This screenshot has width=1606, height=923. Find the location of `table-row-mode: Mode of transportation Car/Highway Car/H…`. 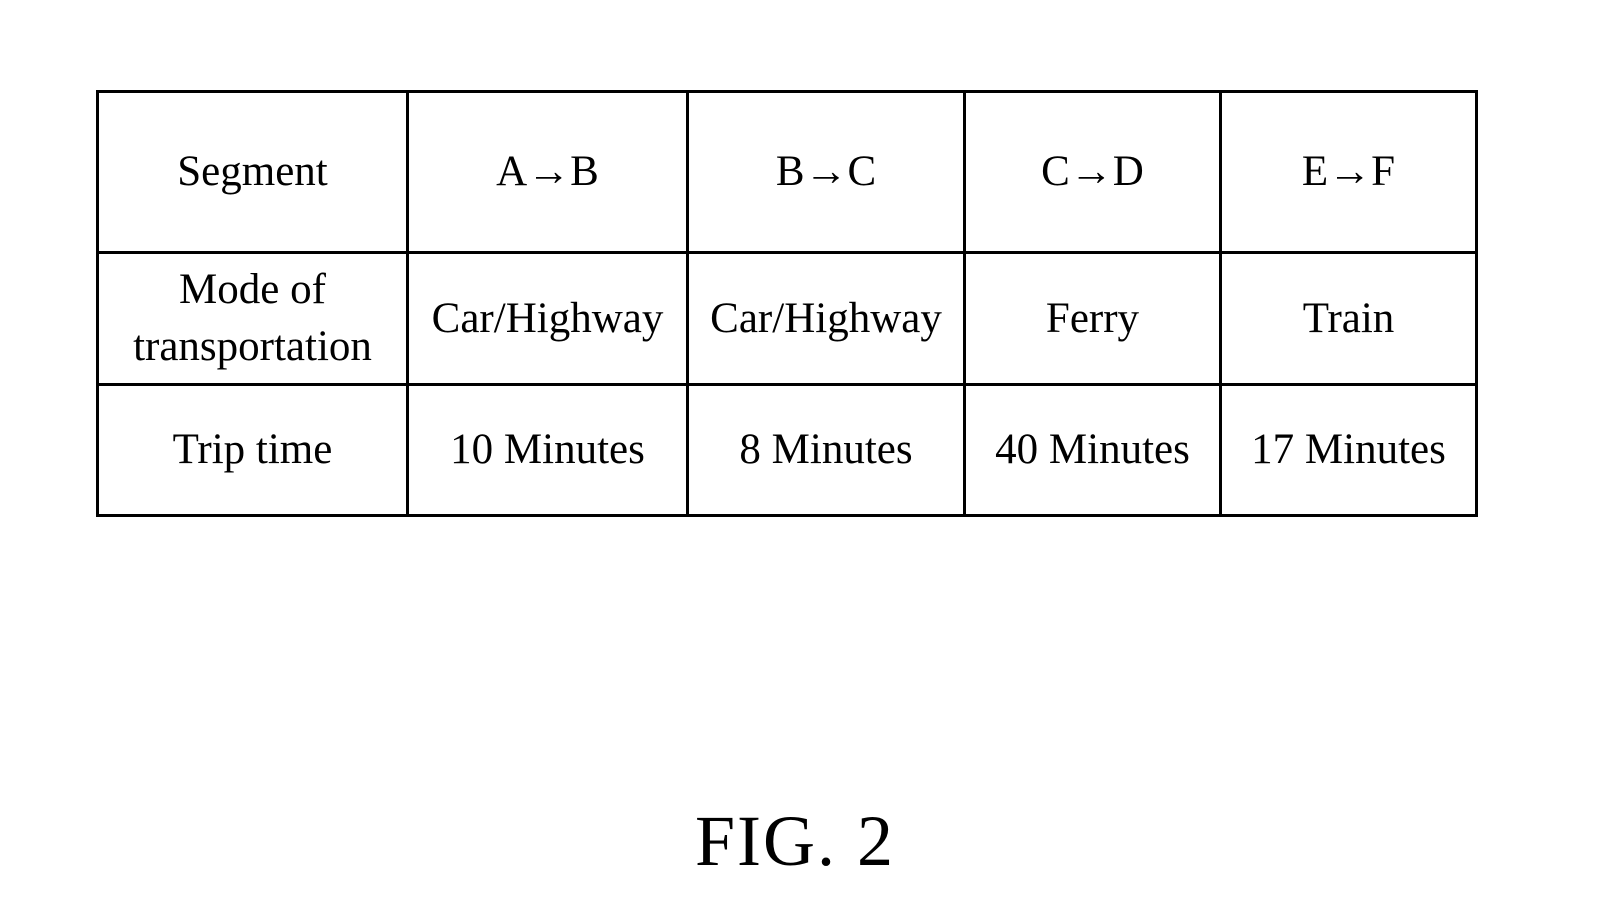

table-row-mode: Mode of transportation Car/Highway Car/H… is located at coordinates (787, 318).